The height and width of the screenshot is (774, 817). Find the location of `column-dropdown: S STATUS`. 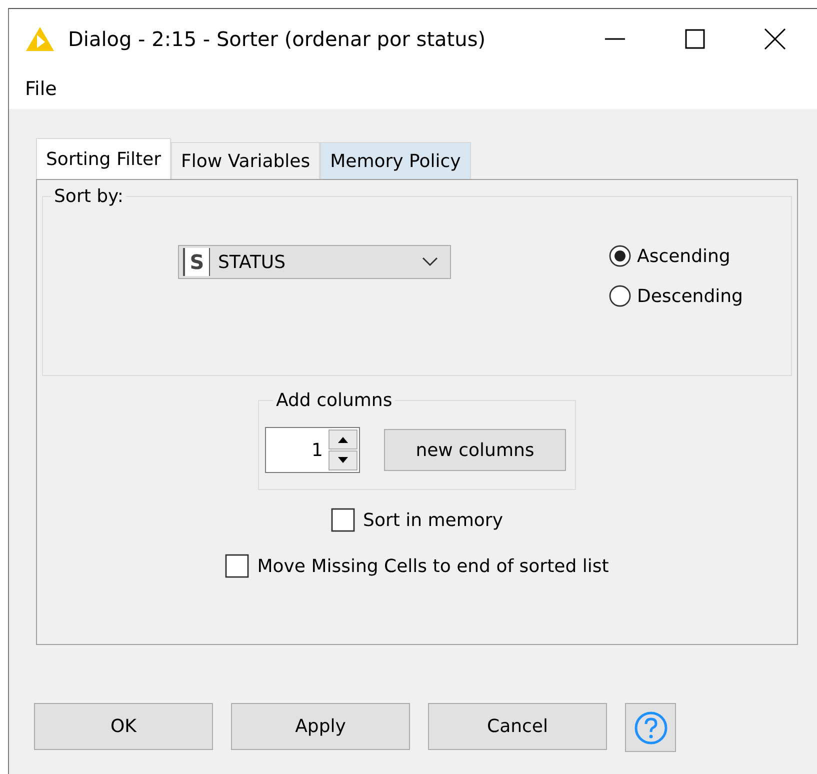

column-dropdown: S STATUS is located at coordinates (314, 262).